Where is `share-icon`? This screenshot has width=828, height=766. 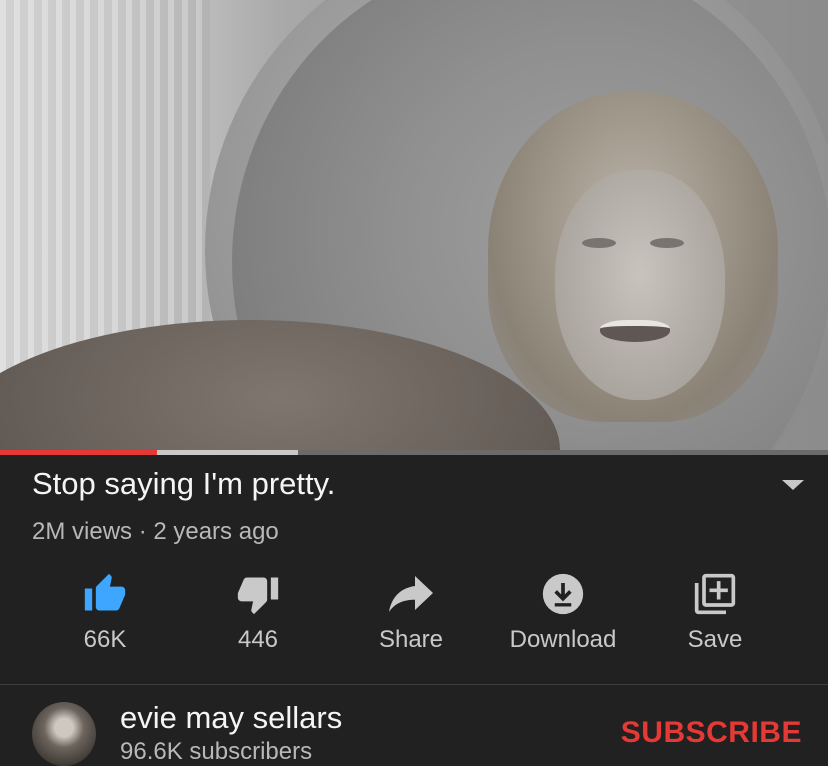 share-icon is located at coordinates (411, 594).